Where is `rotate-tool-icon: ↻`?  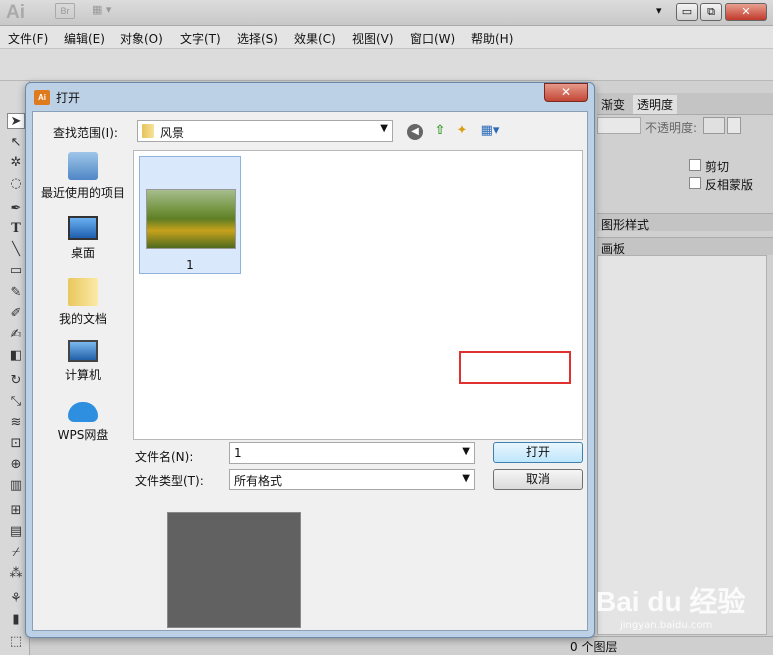
rotate-tool-icon: ↻ is located at coordinates (16, 381).